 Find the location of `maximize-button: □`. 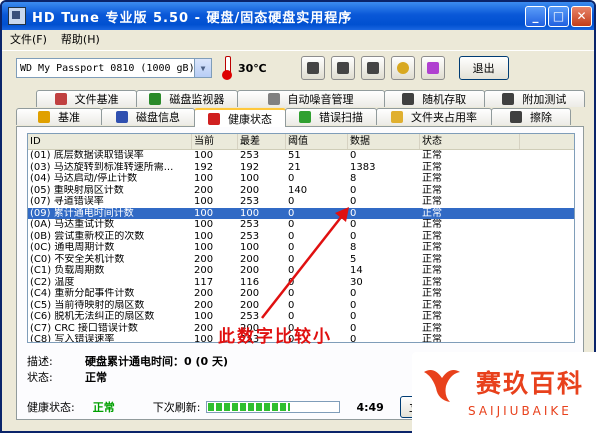

maximize-button: □ is located at coordinates (558, 16).